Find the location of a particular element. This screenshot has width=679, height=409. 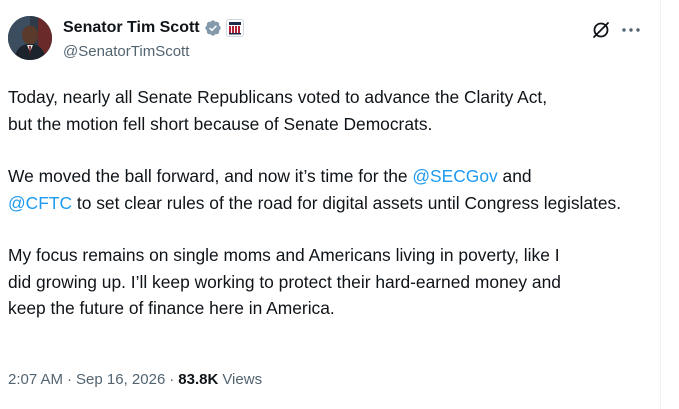

tweet-metadata: 2:07 AM · Sep 16, 2026 · 83.8K Views is located at coordinates (135, 379).